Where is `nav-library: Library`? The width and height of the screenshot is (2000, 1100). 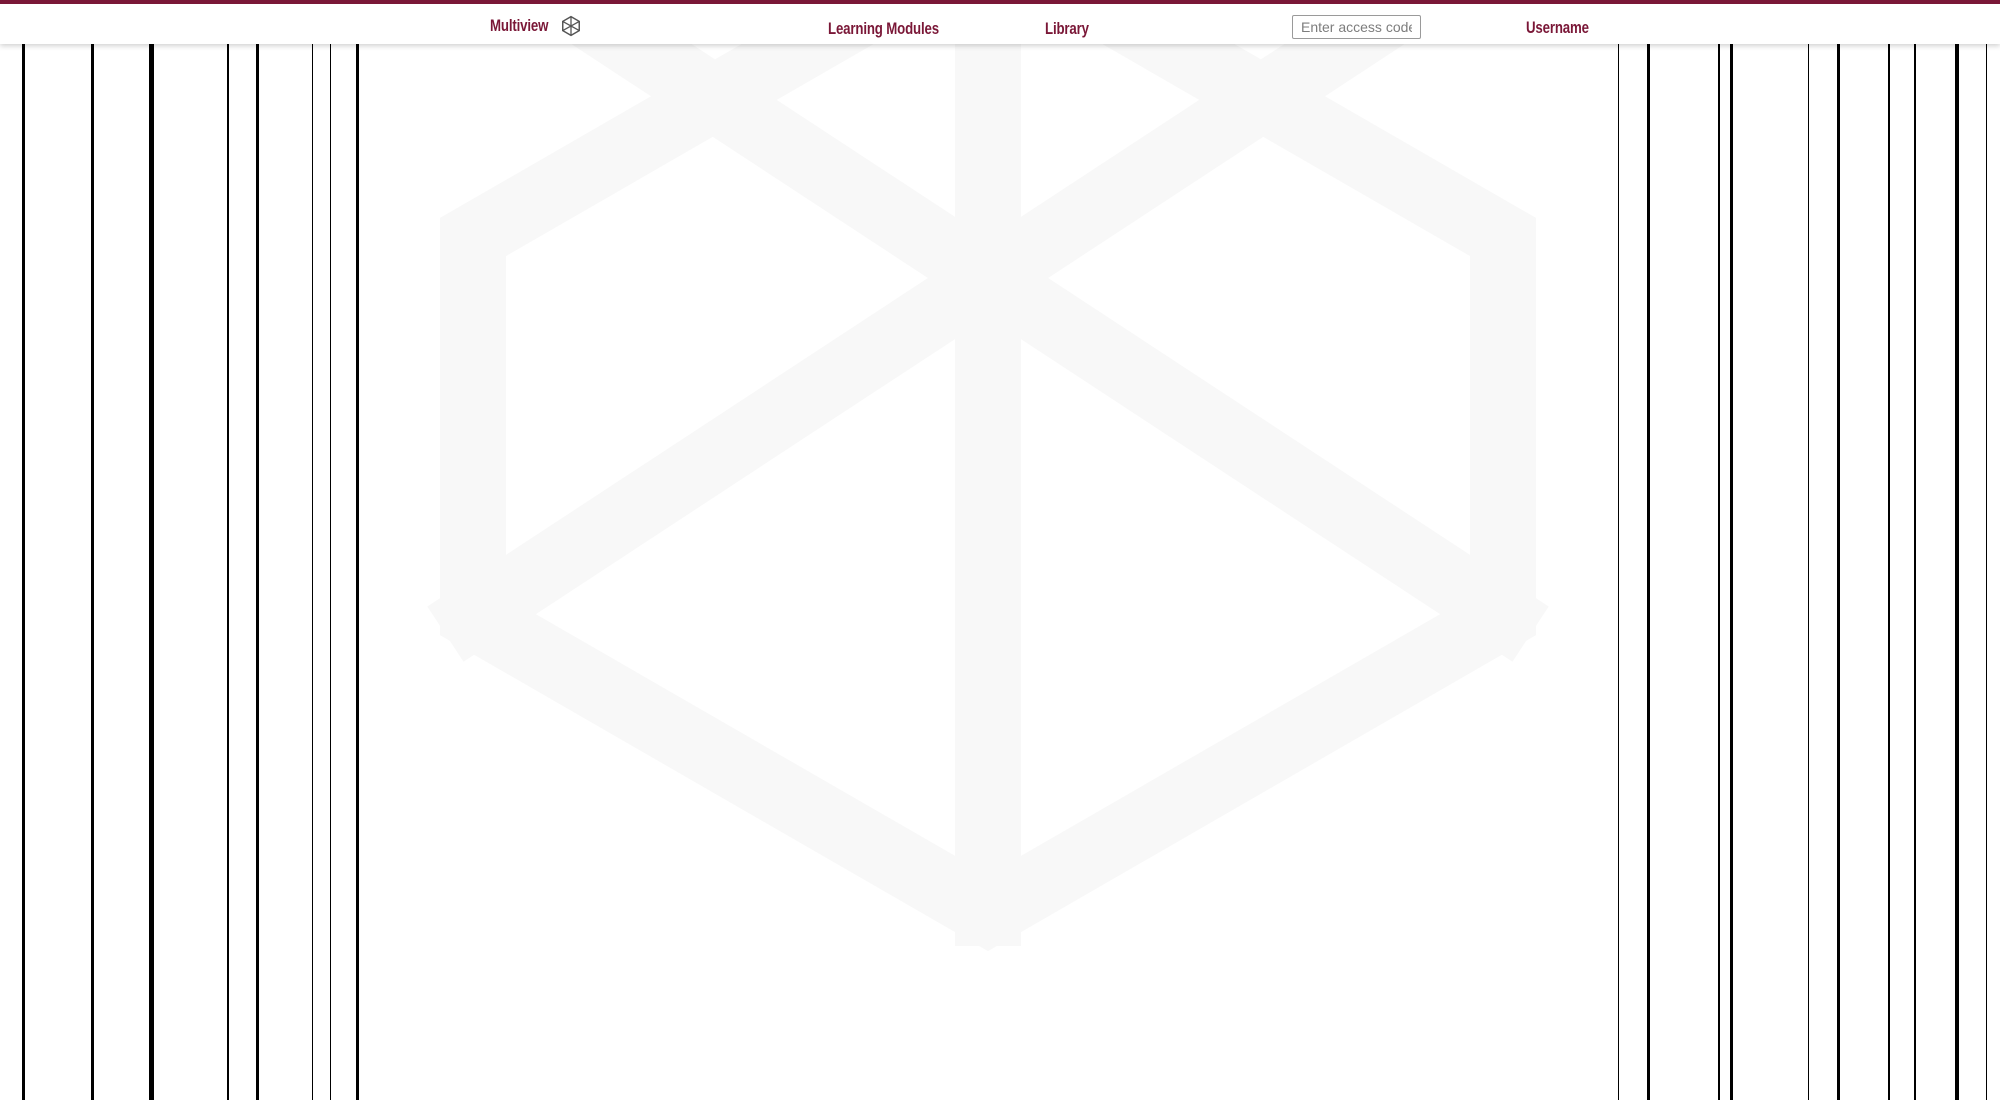
nav-library: Library is located at coordinates (1067, 29).